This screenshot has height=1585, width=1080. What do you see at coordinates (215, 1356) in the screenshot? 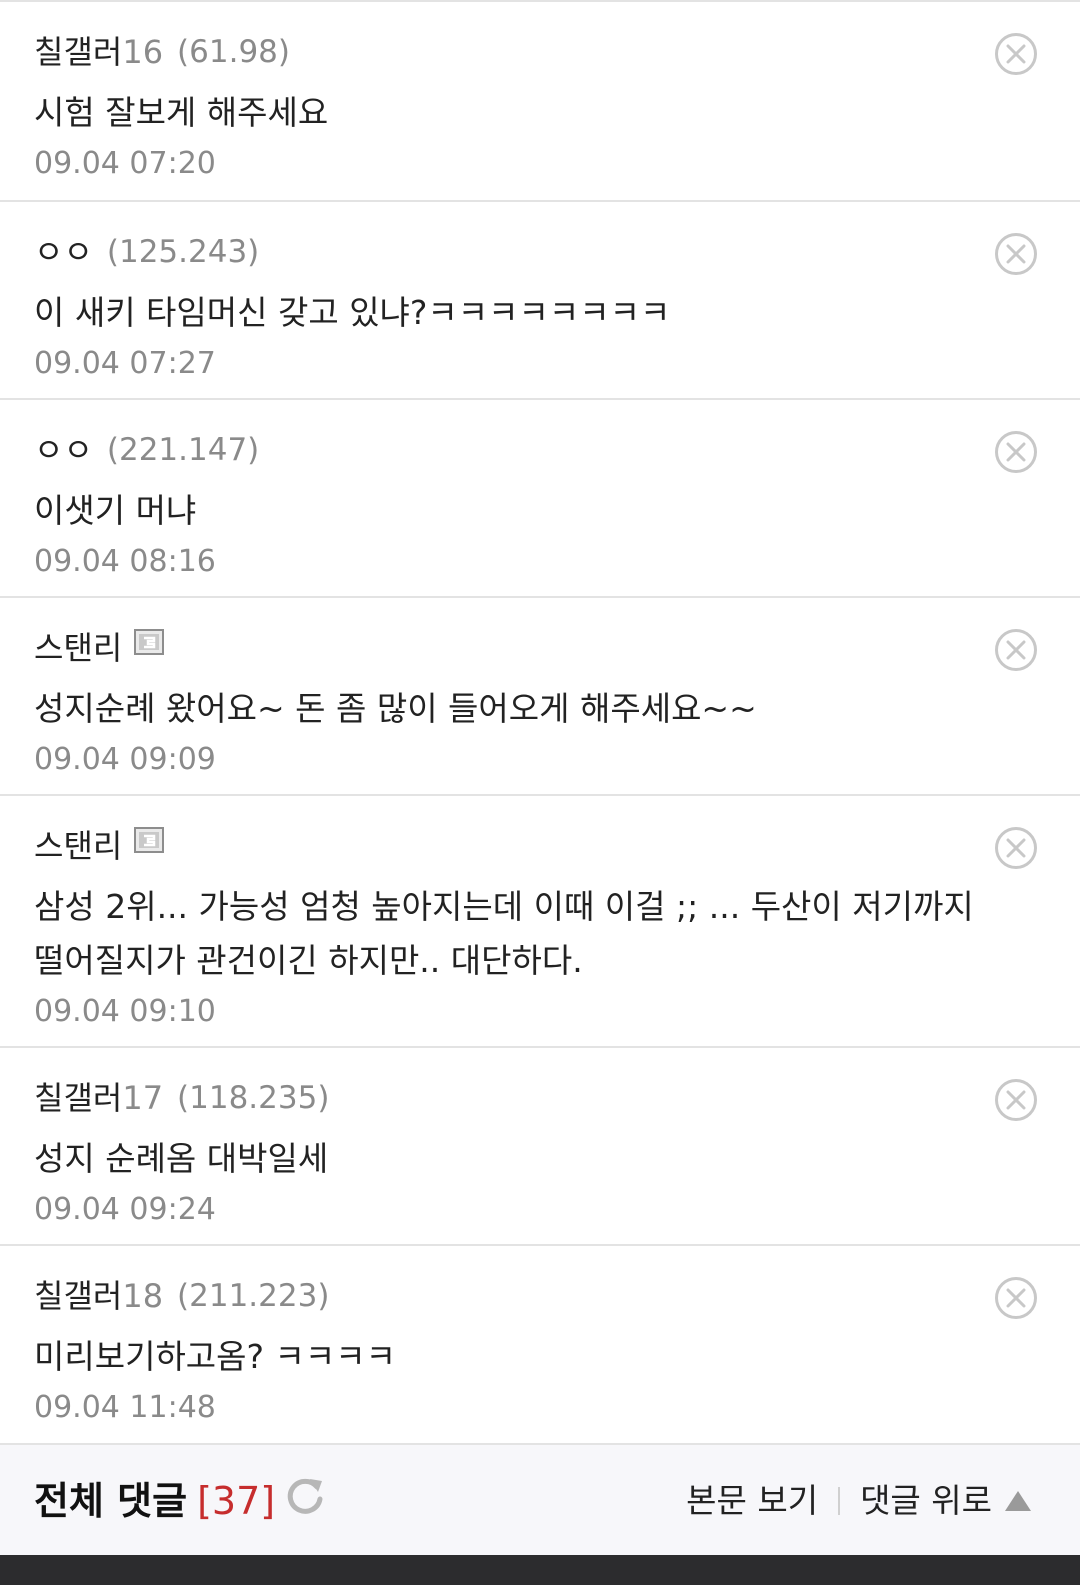
I see `comment-text: 미리보기하고옴? ㅋㅋㅋㅋ` at bounding box center [215, 1356].